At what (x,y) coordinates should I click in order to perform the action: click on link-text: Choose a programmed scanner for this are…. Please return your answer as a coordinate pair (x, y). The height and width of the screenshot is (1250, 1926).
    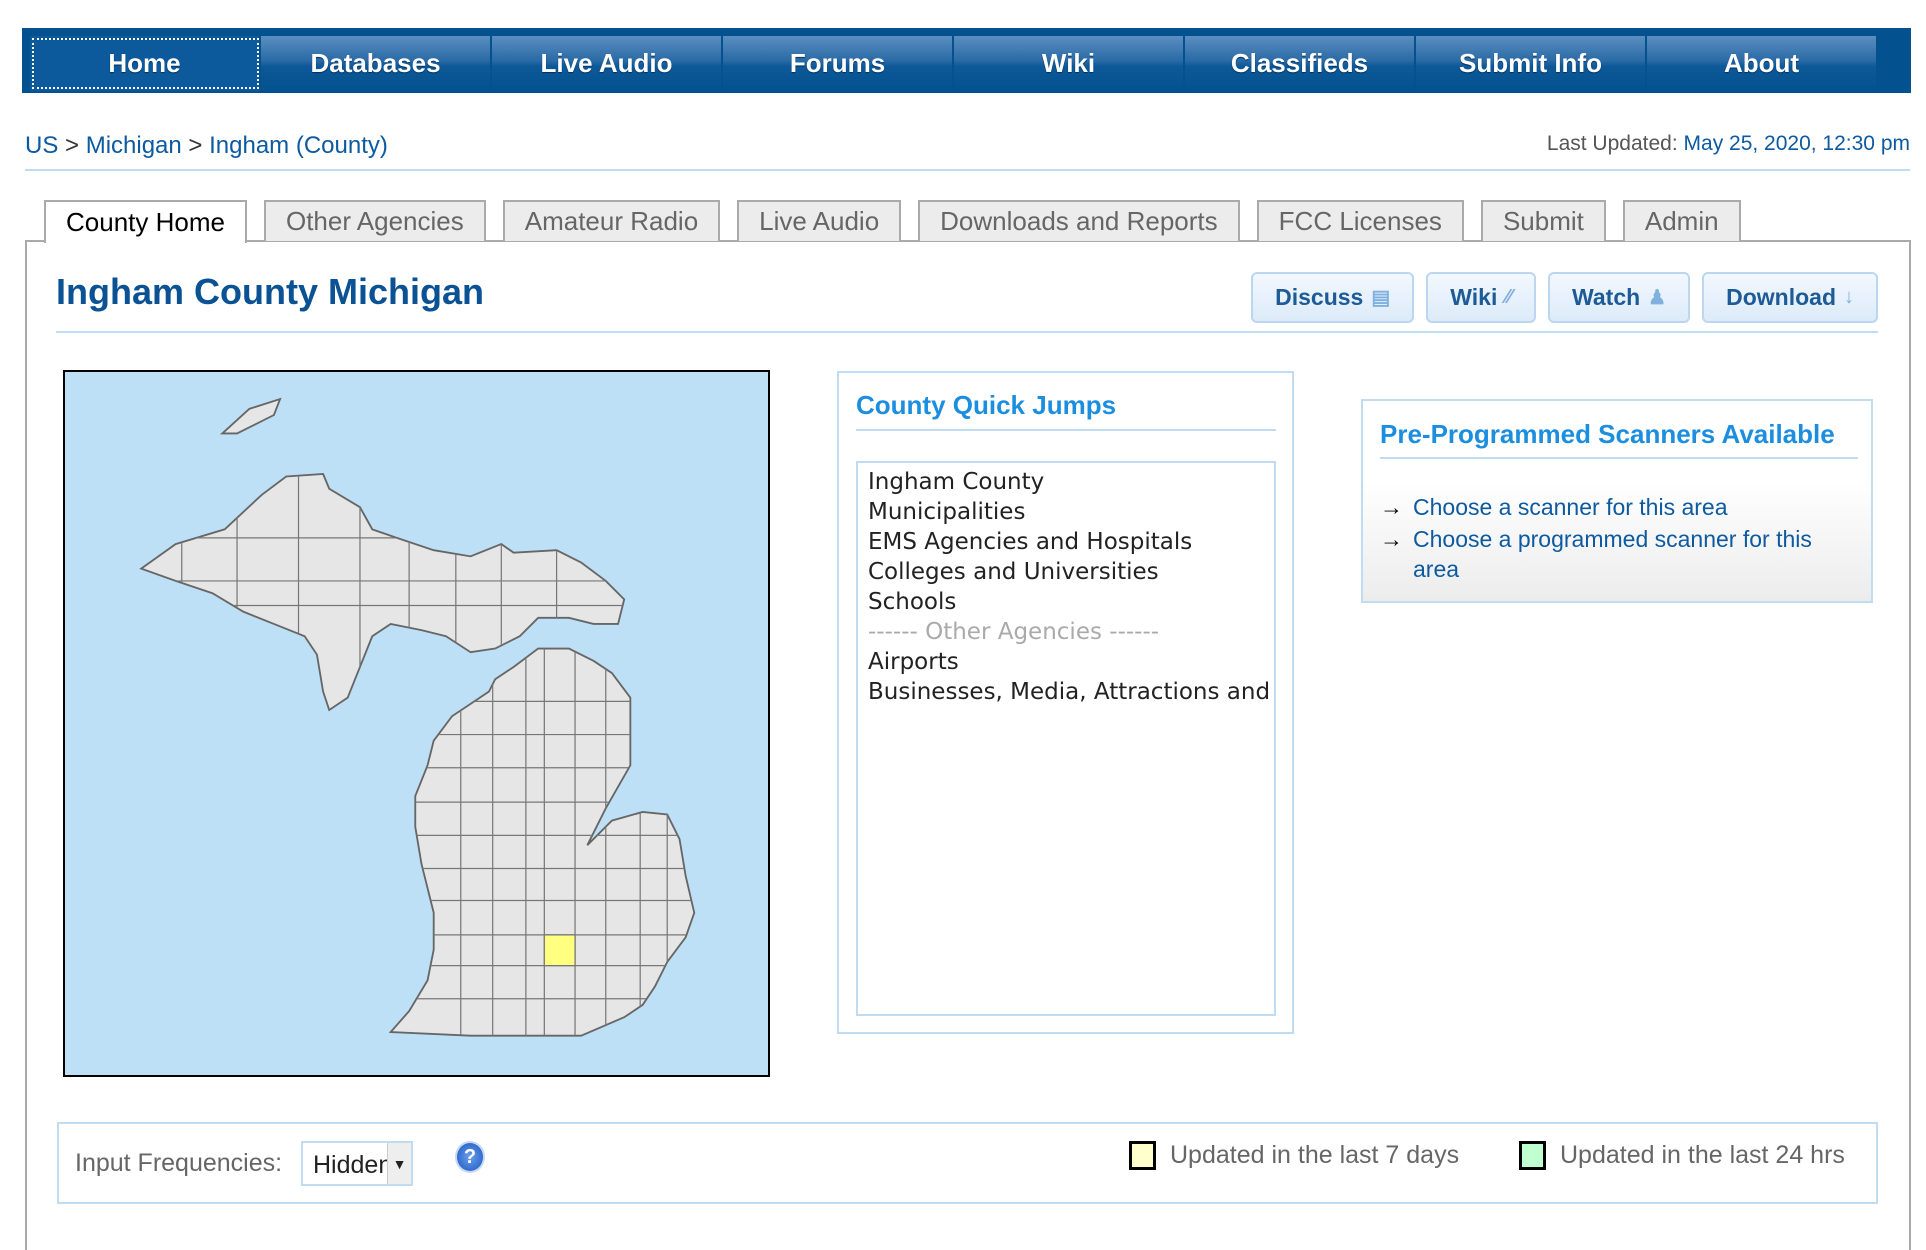
    Looking at the image, I should click on (1636, 554).